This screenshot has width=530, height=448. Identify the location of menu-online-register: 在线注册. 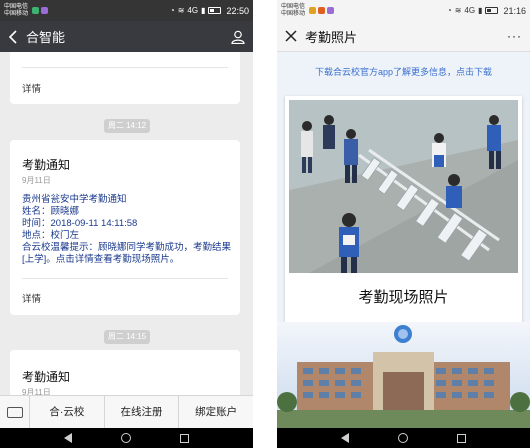
(142, 412).